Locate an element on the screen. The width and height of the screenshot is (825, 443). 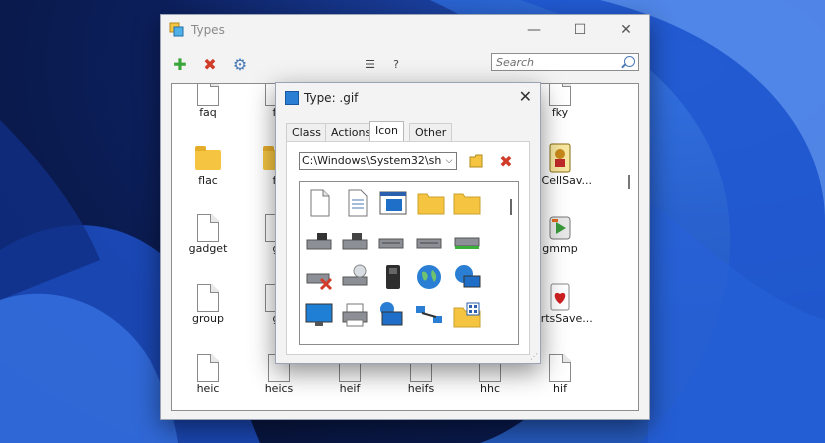
printer-icon is located at coordinates (355, 315).